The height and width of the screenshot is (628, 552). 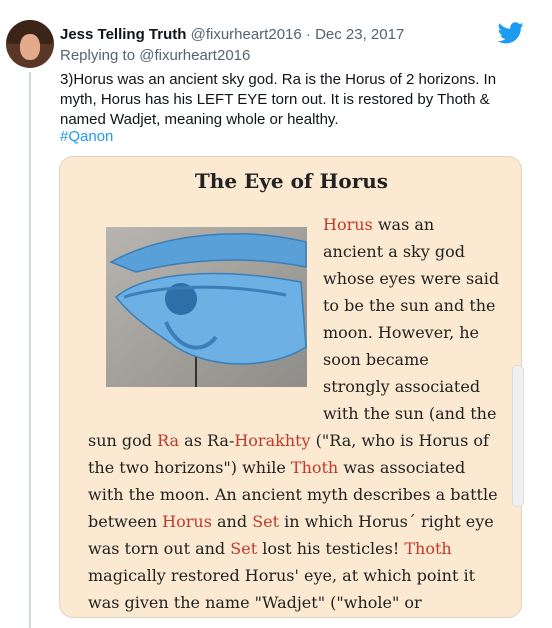 What do you see at coordinates (168, 440) in the screenshot?
I see `highlighted-term: Ra` at bounding box center [168, 440].